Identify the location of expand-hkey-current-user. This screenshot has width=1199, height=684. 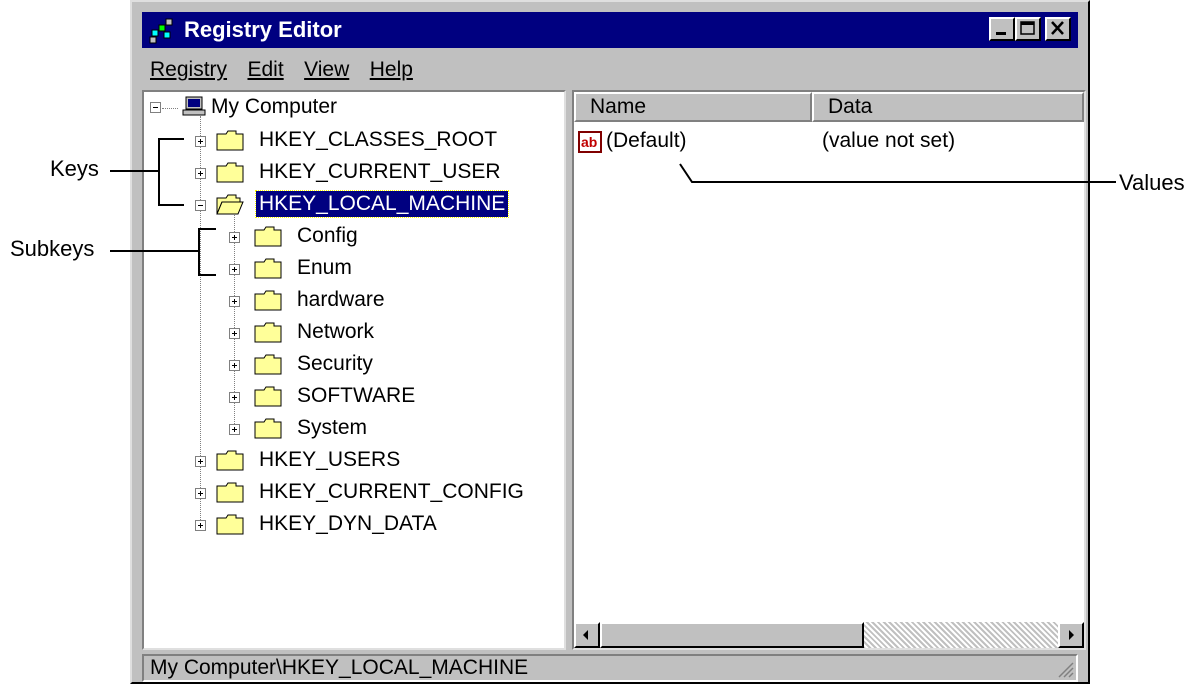
(200, 173).